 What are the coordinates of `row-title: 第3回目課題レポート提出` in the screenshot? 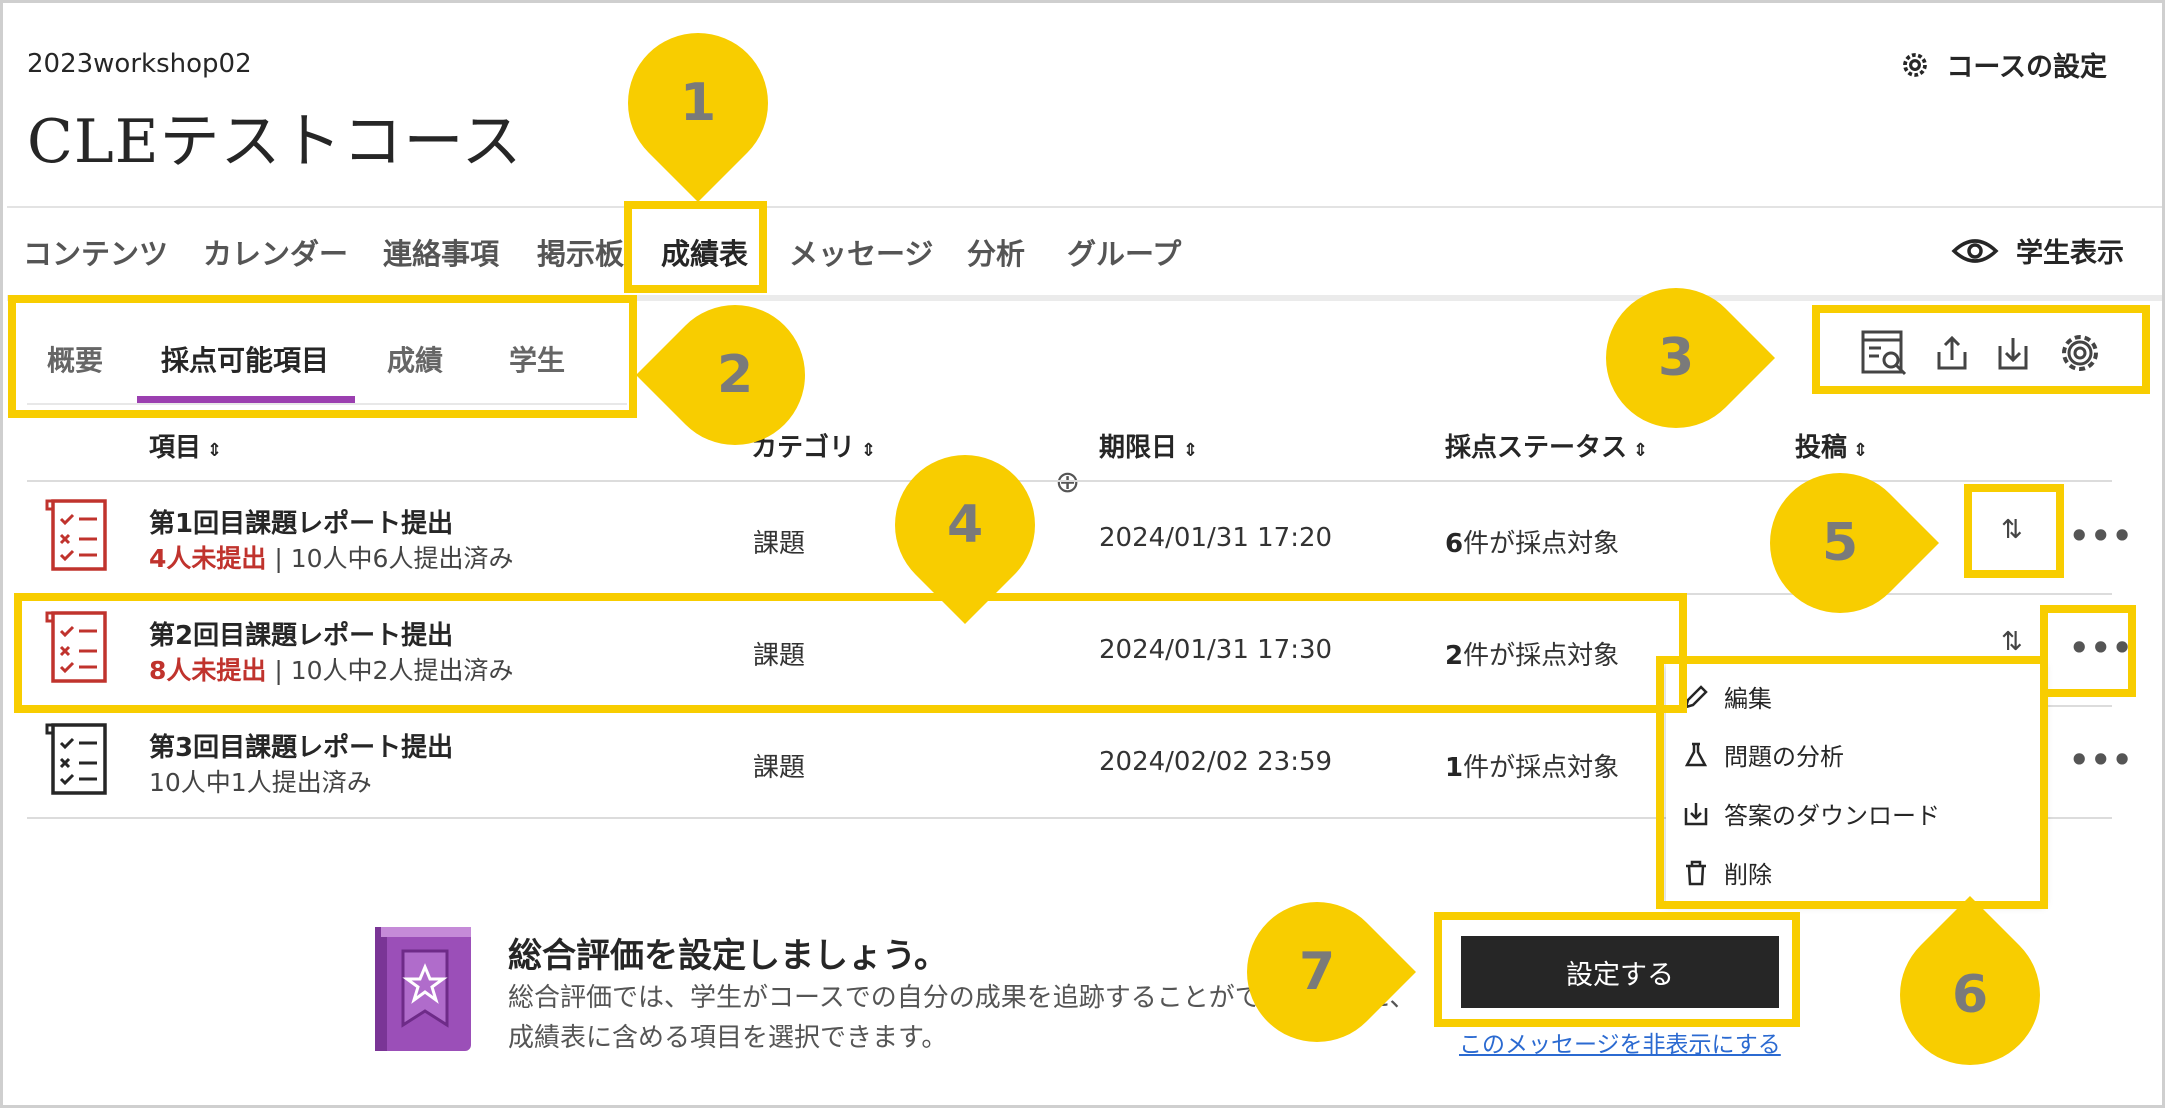 It's located at (301, 745).